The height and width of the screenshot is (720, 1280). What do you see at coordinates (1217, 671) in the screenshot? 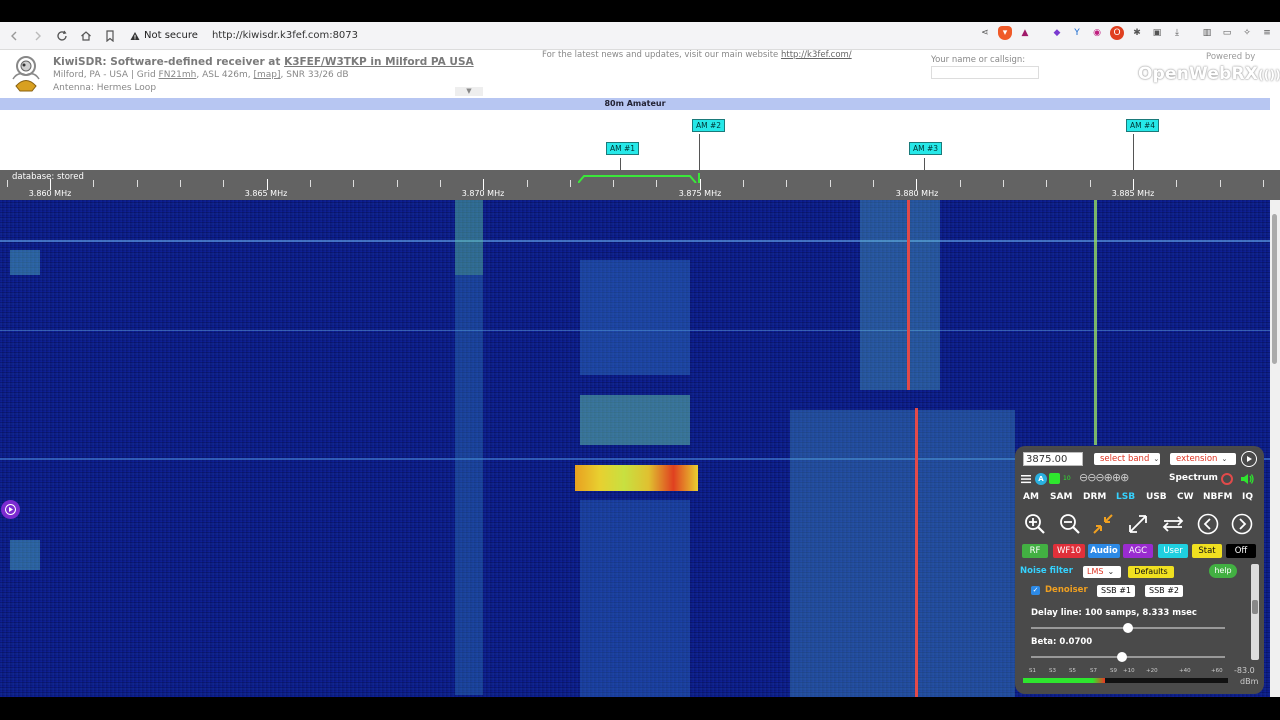
I see `smeter-scale-plus60: +60` at bounding box center [1217, 671].